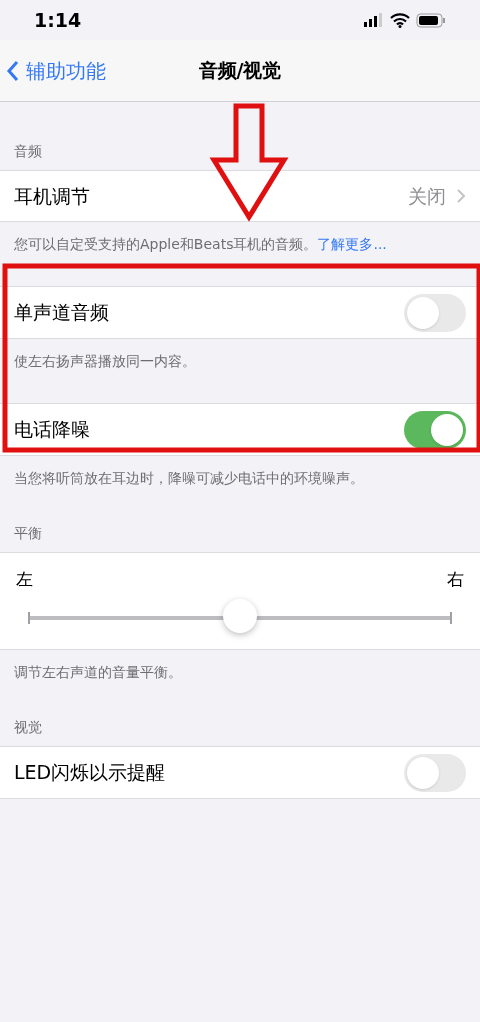 The width and height of the screenshot is (480, 1022). Describe the element at coordinates (189, 478) in the screenshot. I see `section-footer: 当您将听筒放在耳边时，降噪可减少电话中的环境噪声。` at that location.